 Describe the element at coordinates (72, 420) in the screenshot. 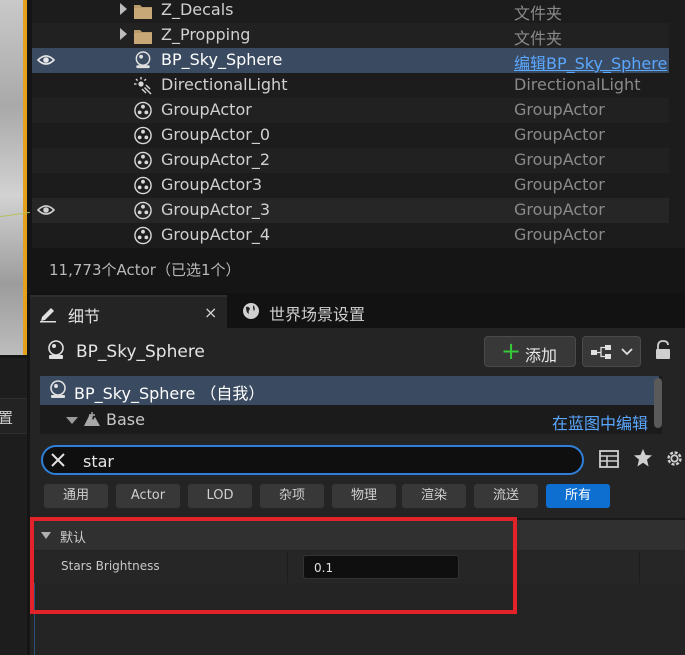

I see `collapse-arrow-icon` at that location.